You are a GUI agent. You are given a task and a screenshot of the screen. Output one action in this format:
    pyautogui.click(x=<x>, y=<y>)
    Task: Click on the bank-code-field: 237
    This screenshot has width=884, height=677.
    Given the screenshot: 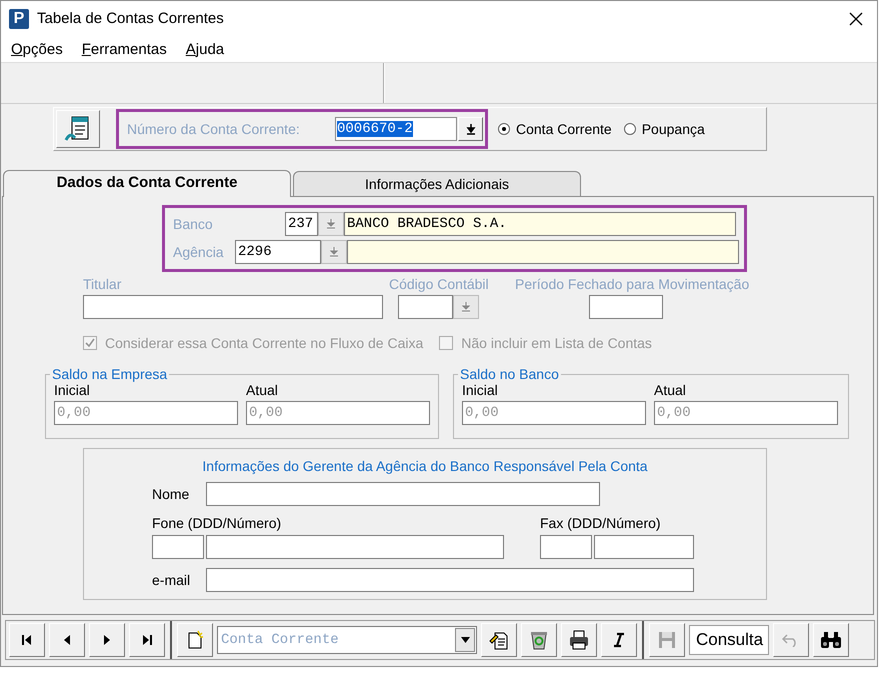 What is the action you would take?
    pyautogui.click(x=301, y=224)
    